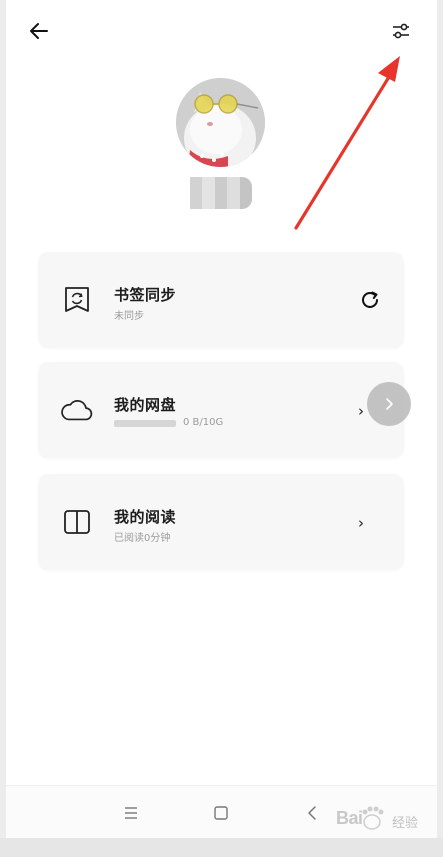  Describe the element at coordinates (145, 295) in the screenshot. I see `card-title: 书签同步` at that location.